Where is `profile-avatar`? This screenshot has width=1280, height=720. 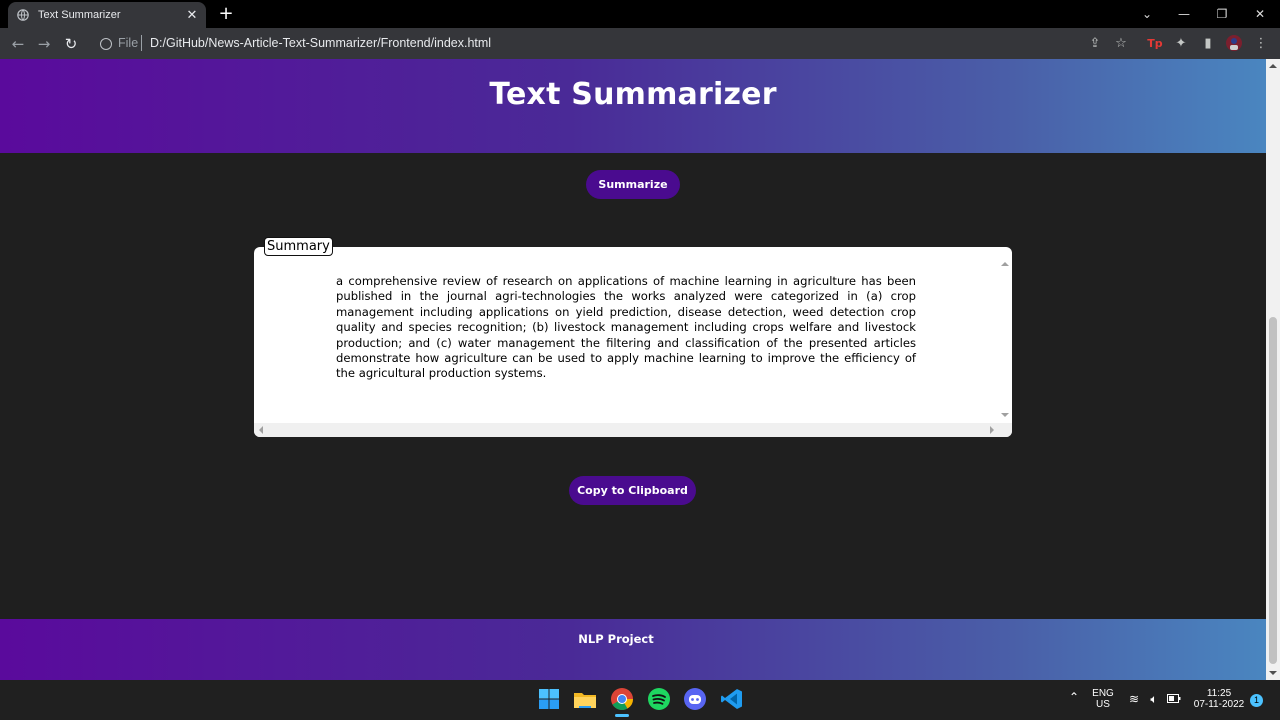
profile-avatar is located at coordinates (1234, 44).